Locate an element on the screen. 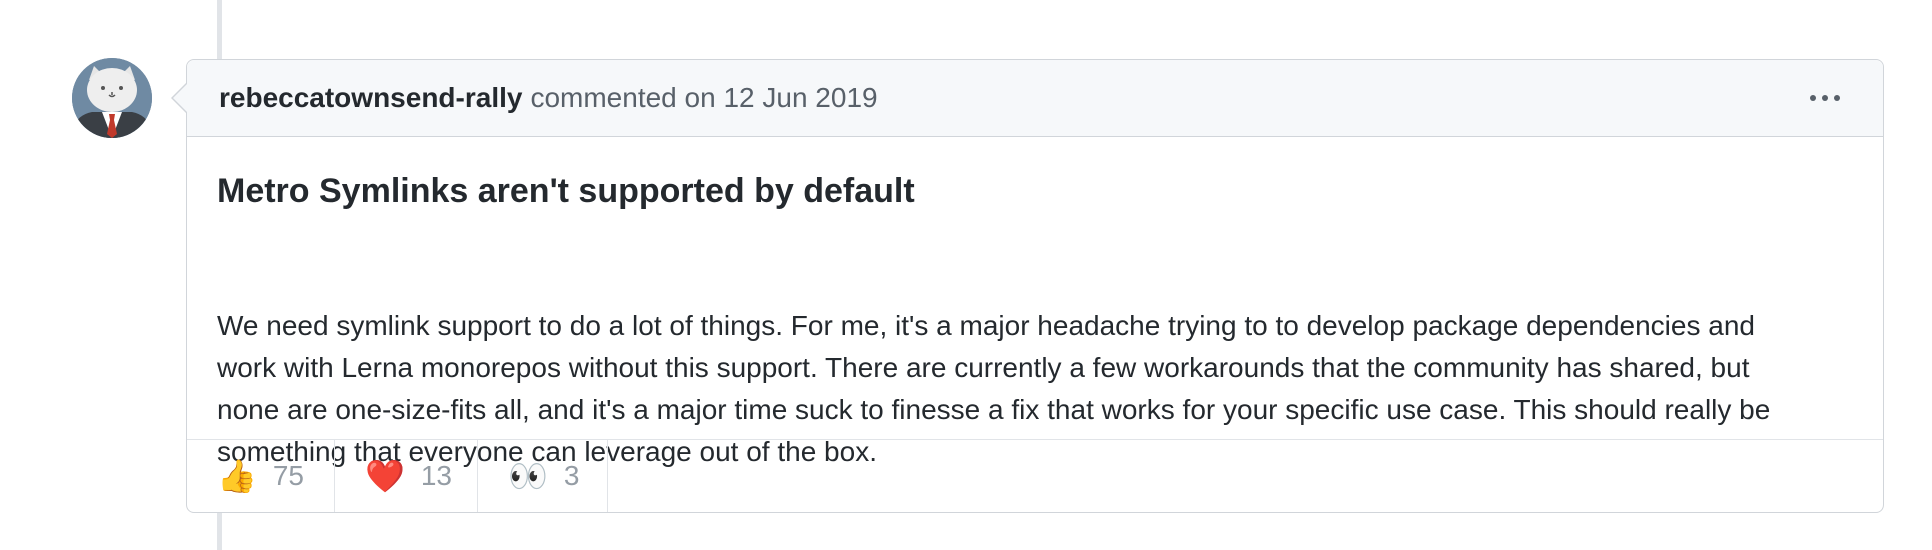 The height and width of the screenshot is (550, 1932). reaction-count: 3 is located at coordinates (571, 475).